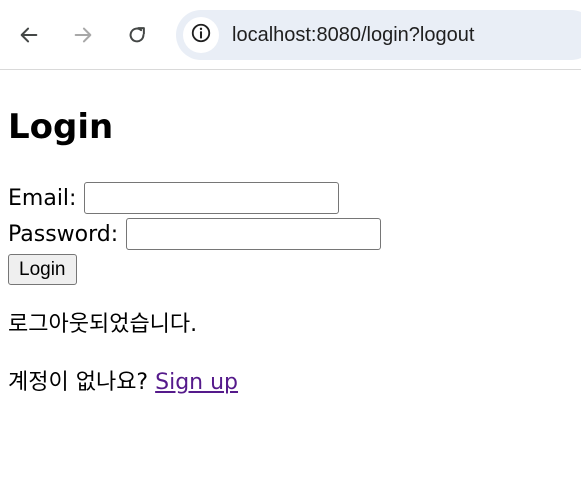 The height and width of the screenshot is (502, 581). Describe the element at coordinates (254, 234) in the screenshot. I see `password-field` at that location.